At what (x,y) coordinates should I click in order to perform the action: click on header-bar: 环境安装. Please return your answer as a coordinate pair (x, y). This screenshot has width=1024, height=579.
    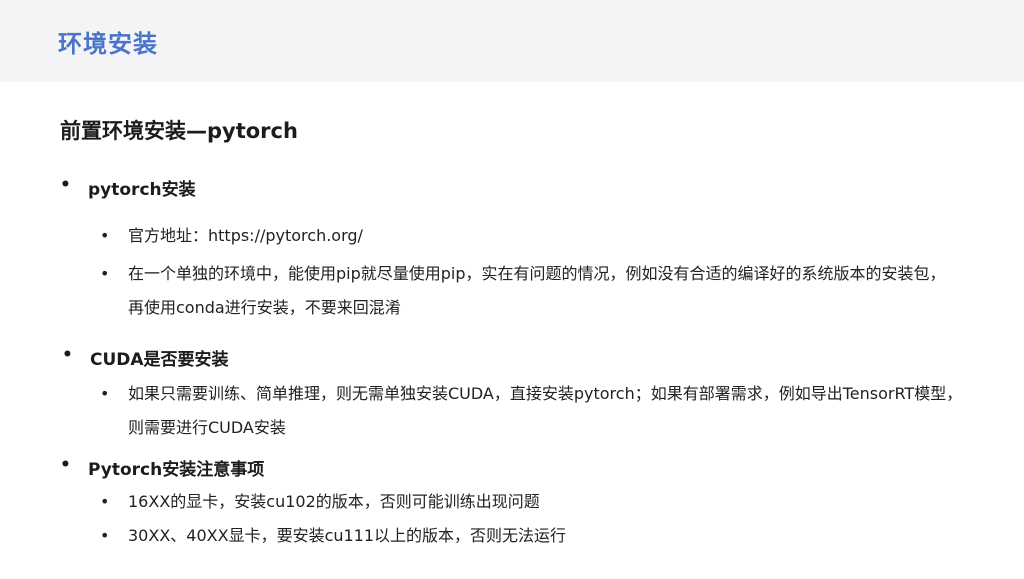
    Looking at the image, I should click on (512, 41).